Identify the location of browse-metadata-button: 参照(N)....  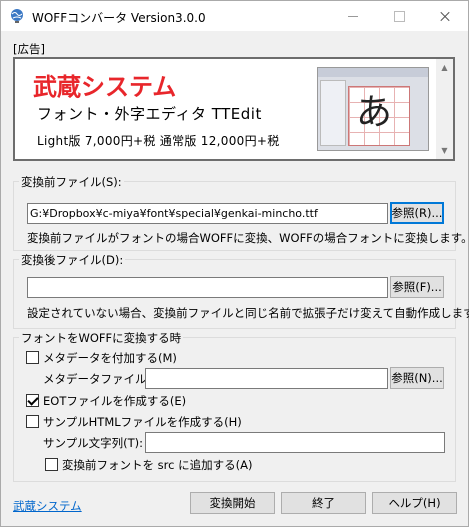
(417, 378).